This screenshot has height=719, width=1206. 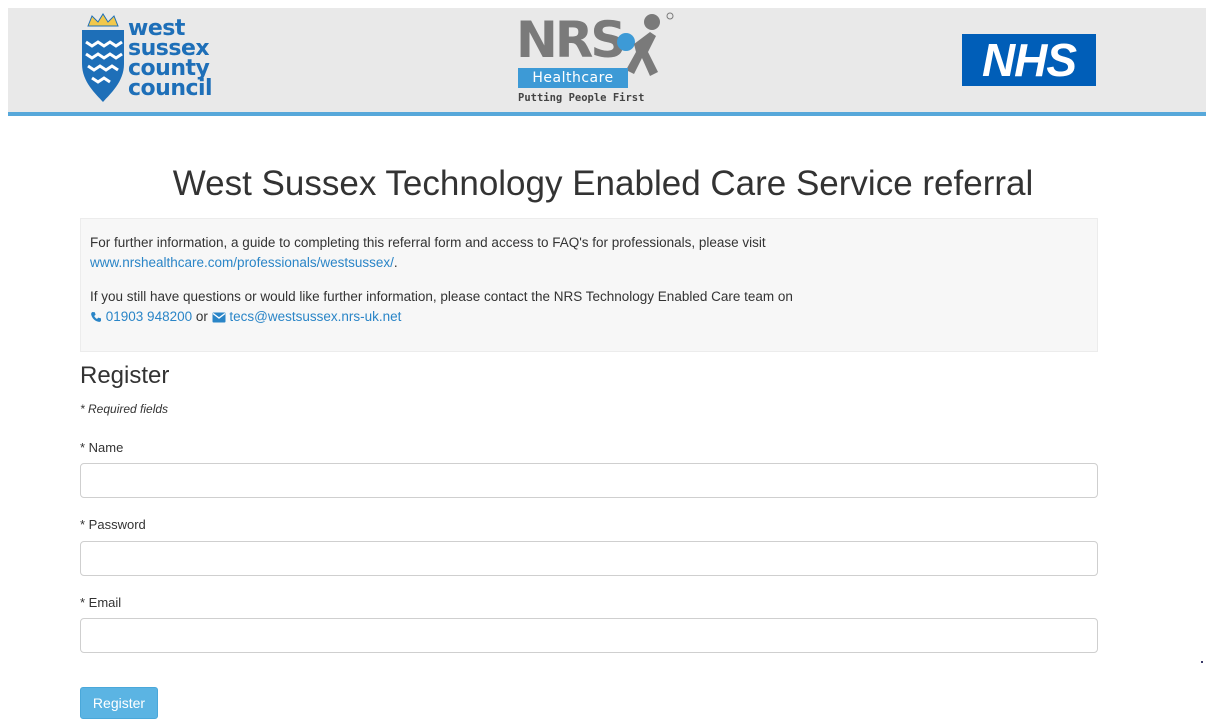 What do you see at coordinates (96, 317) in the screenshot?
I see `phone-icon` at bounding box center [96, 317].